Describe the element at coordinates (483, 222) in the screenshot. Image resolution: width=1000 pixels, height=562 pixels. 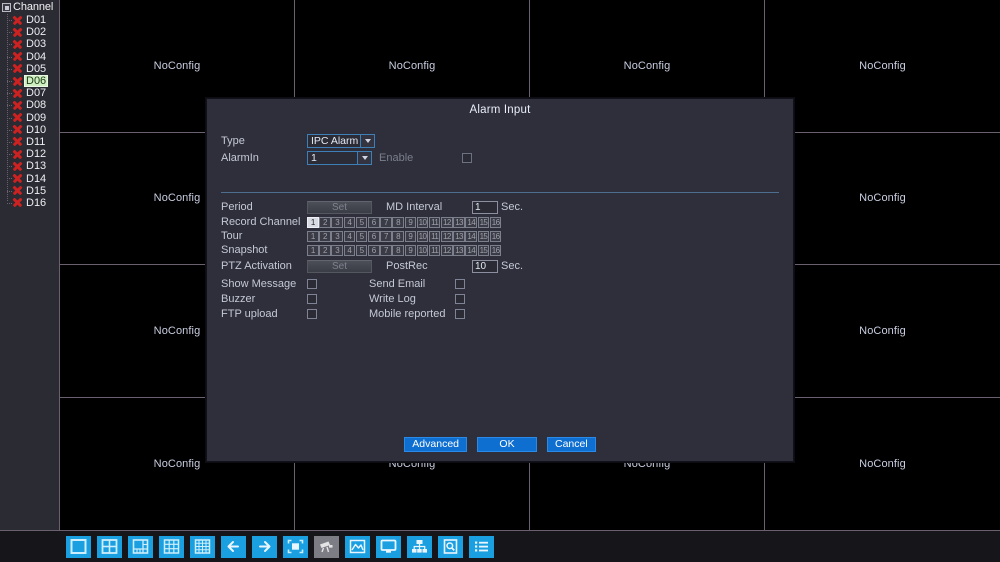
I see `record-channel-chip-15: 15` at that location.